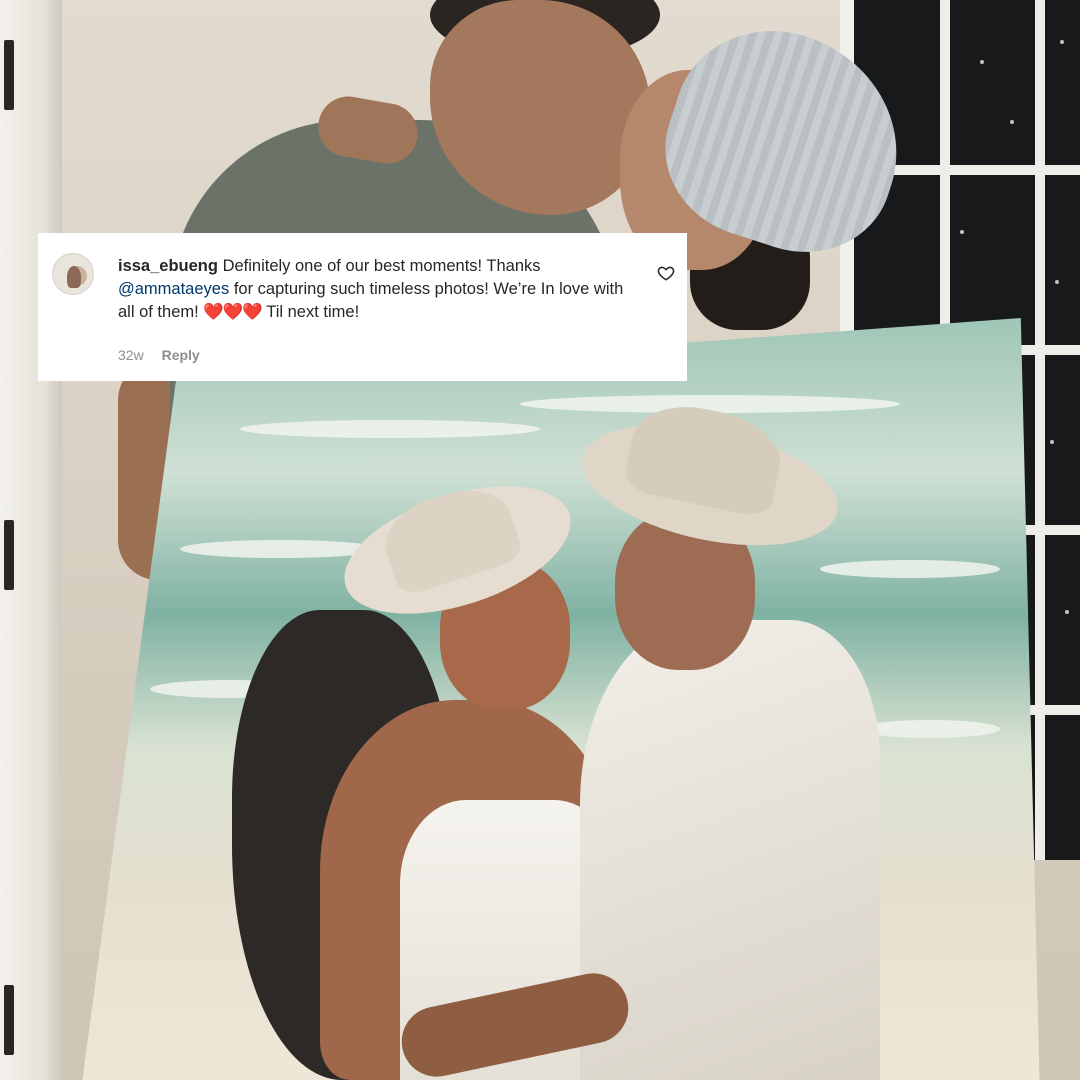  I want to click on comment-timestamp: 32w, so click(131, 355).